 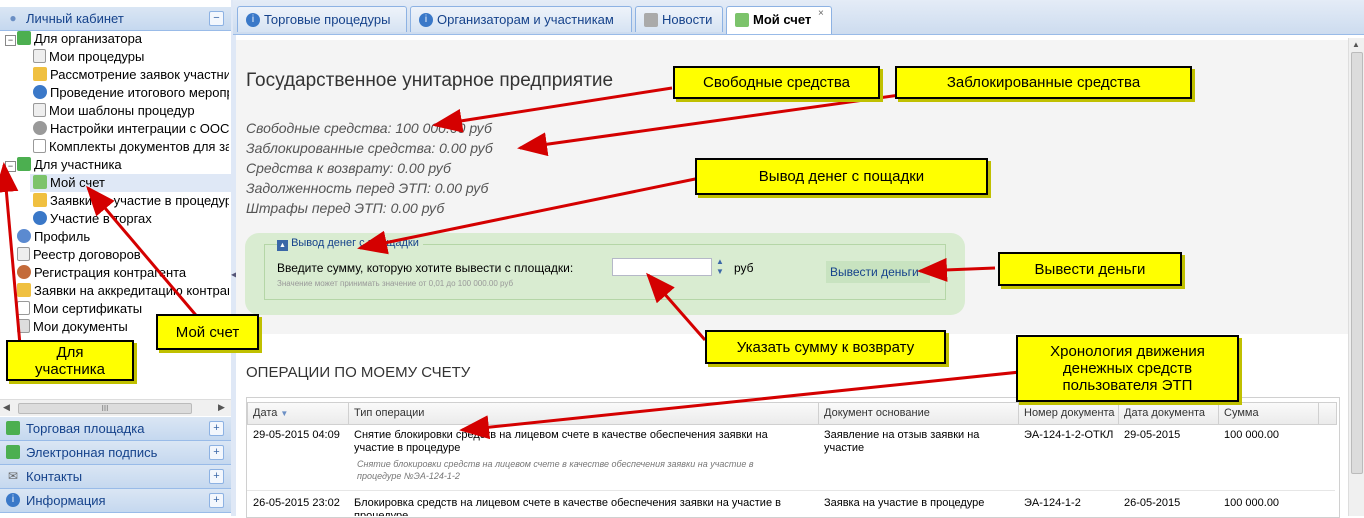 I want to click on arrow-for-participant, so click(x=11, y=254).